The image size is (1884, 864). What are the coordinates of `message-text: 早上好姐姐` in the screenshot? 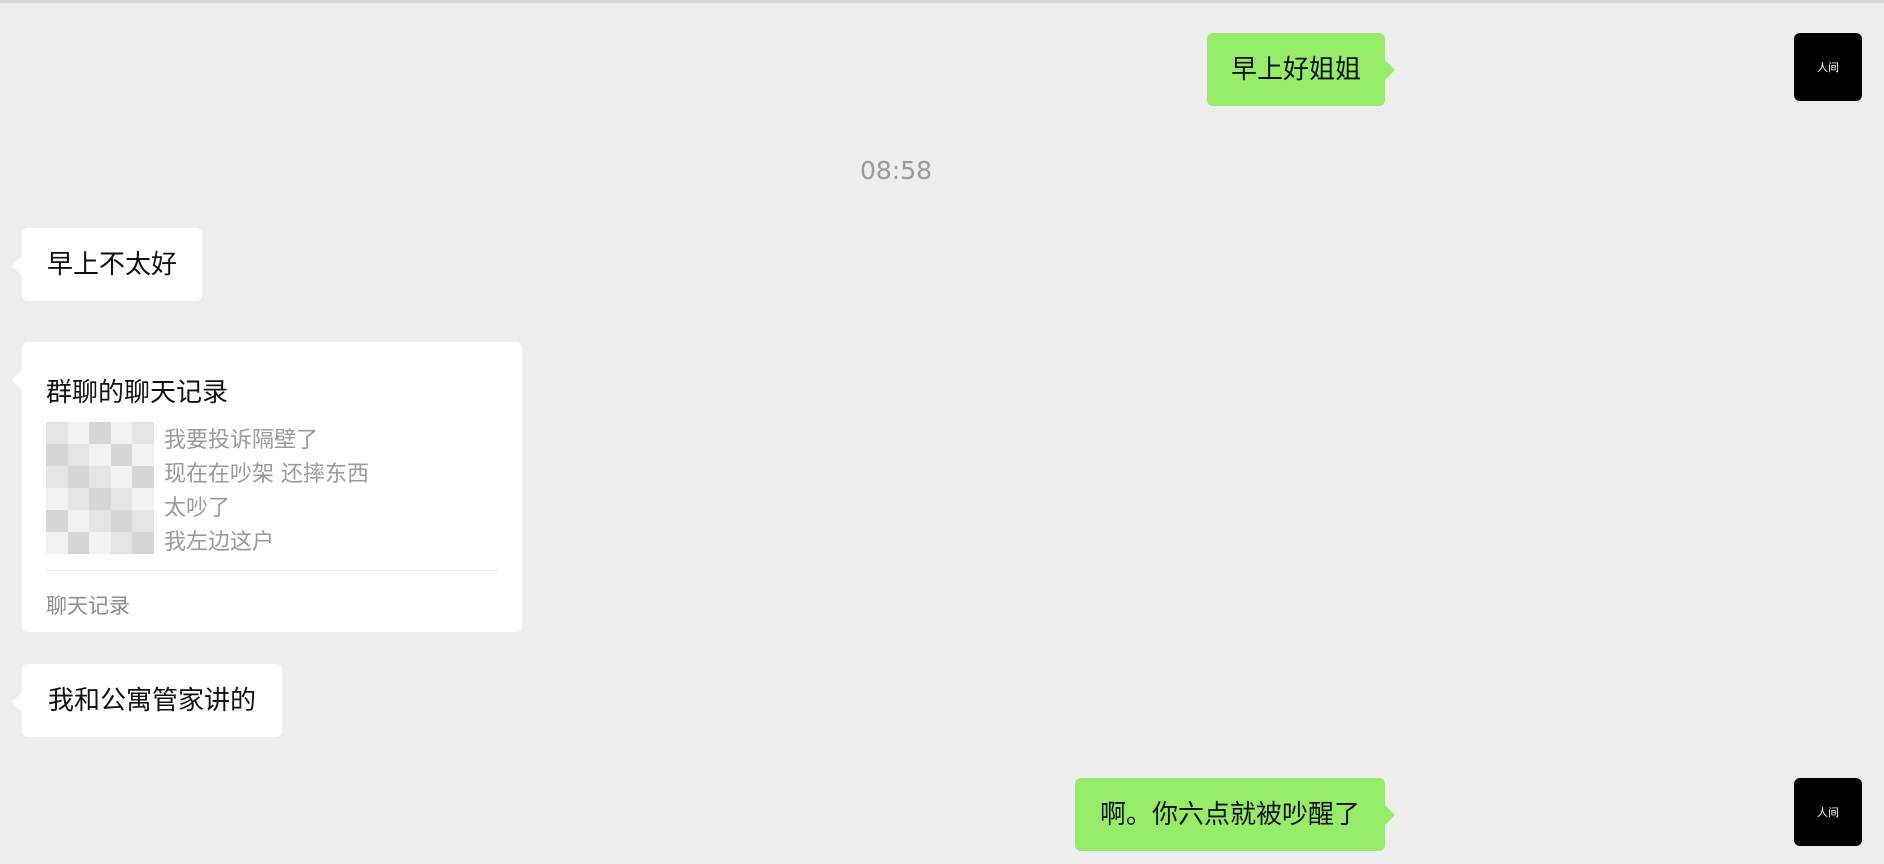 It's located at (1295, 69).